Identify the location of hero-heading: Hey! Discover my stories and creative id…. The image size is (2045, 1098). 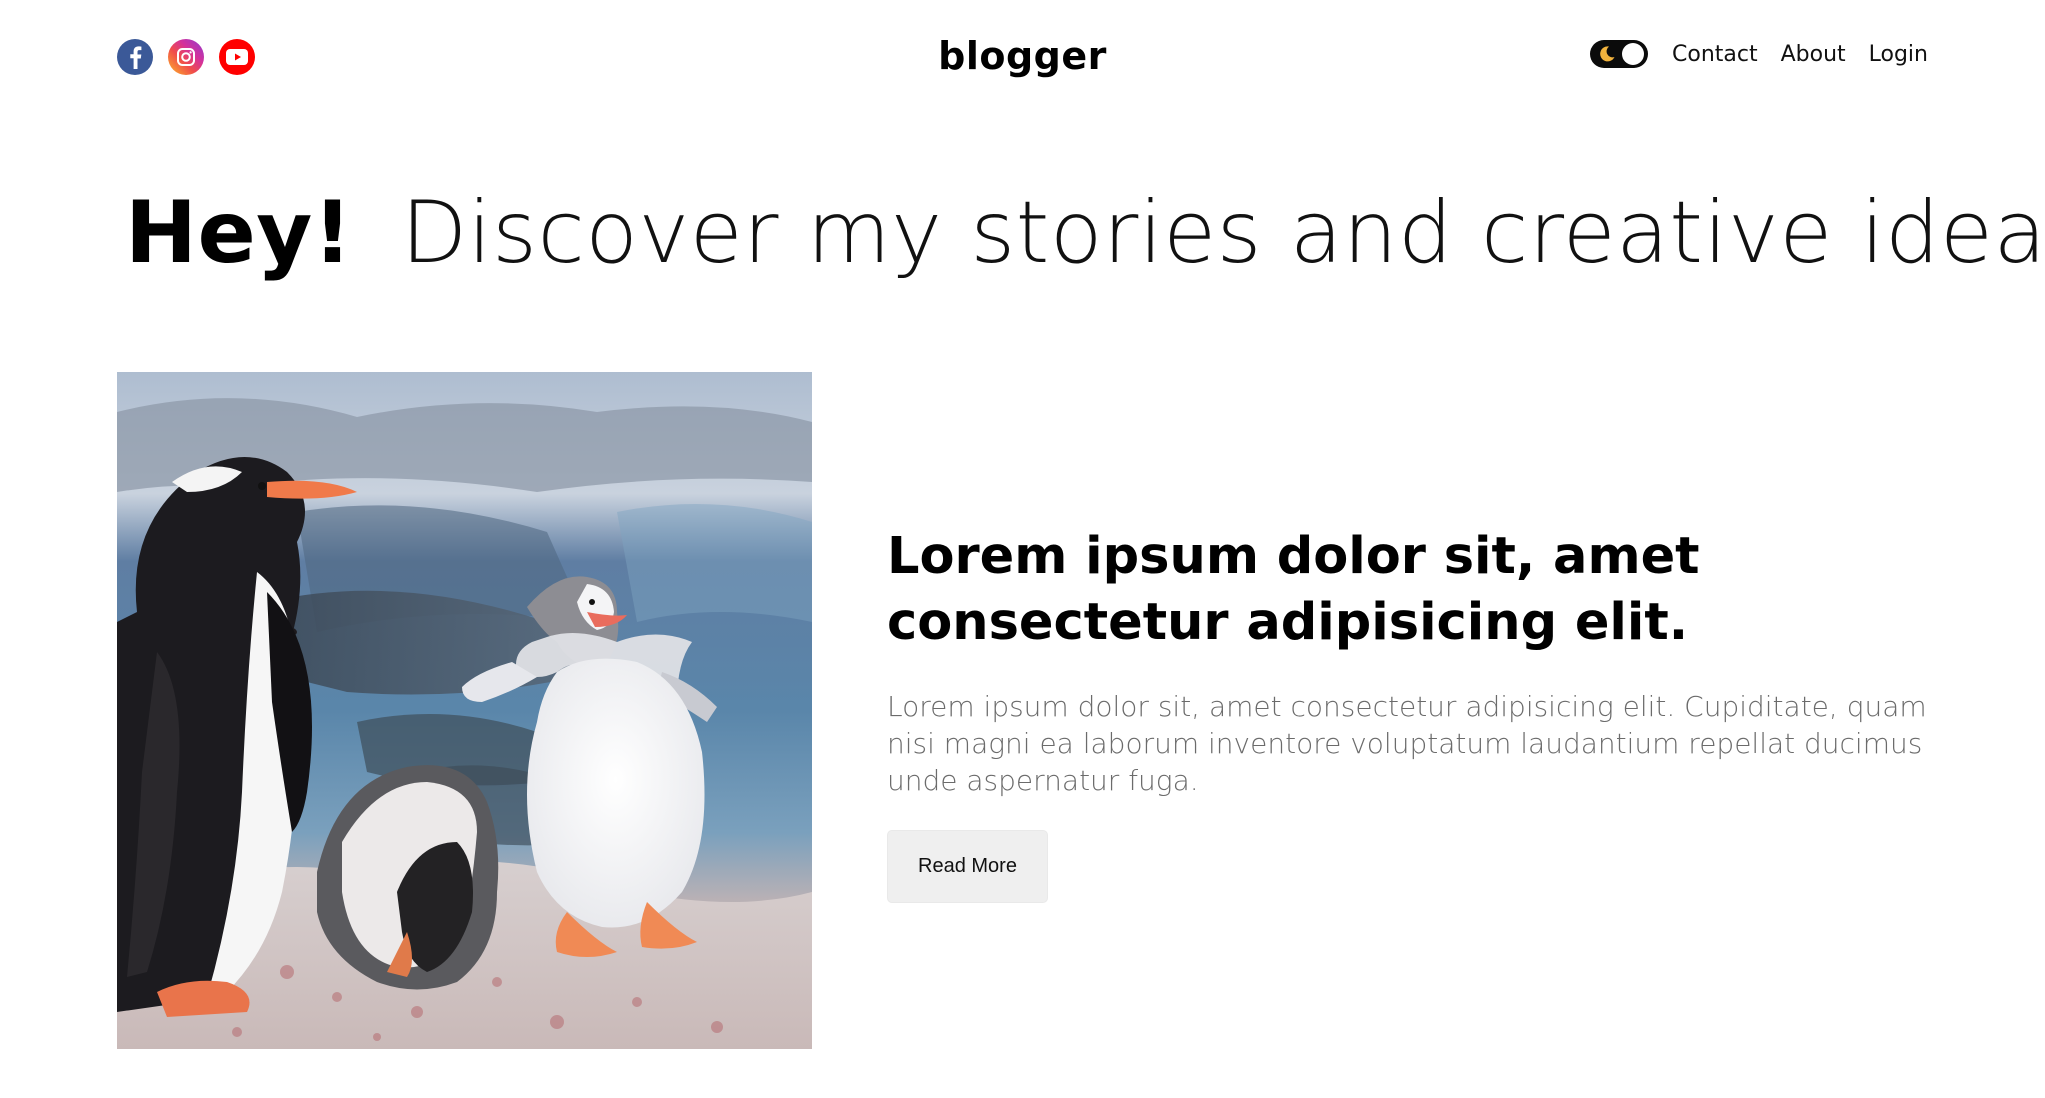
(1085, 233).